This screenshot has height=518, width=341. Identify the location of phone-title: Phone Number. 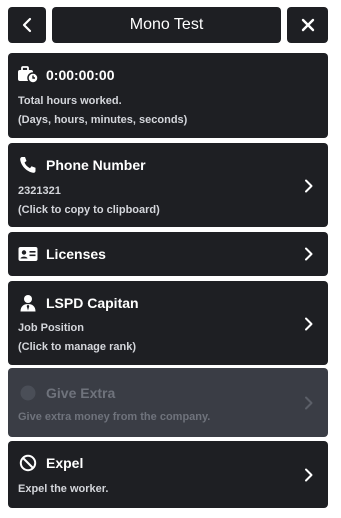
(96, 165).